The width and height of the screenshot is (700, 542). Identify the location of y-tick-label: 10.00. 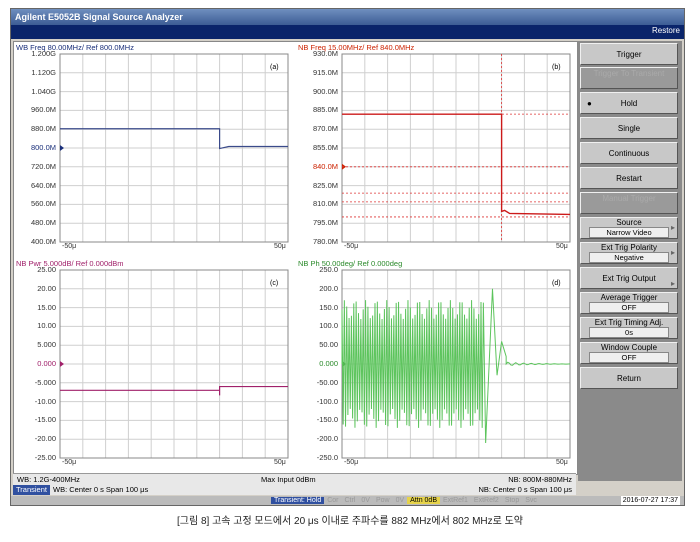
(46, 326).